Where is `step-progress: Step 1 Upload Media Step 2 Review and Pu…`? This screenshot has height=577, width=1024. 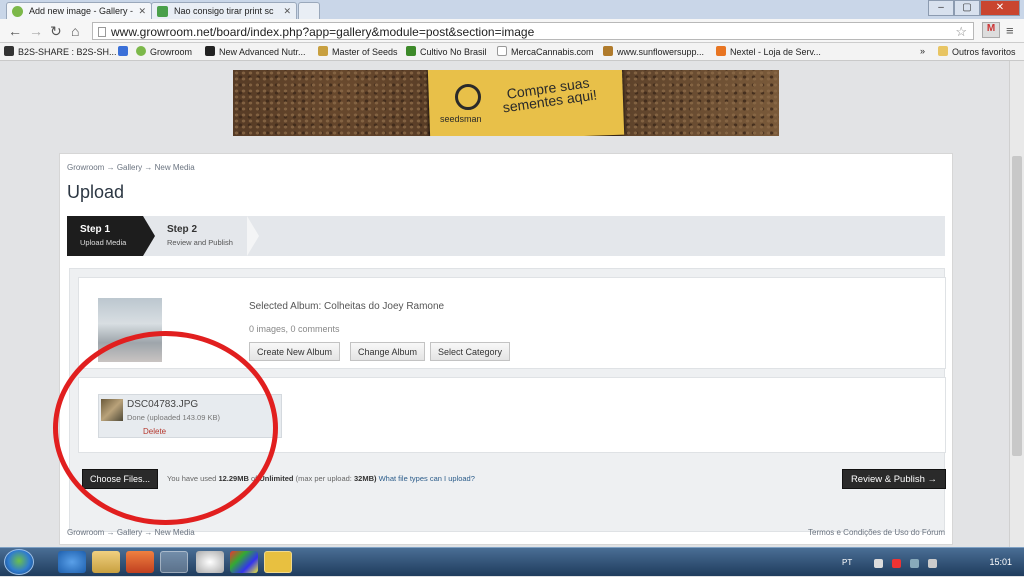
step-progress: Step 1 Upload Media Step 2 Review and Pu… is located at coordinates (506, 236).